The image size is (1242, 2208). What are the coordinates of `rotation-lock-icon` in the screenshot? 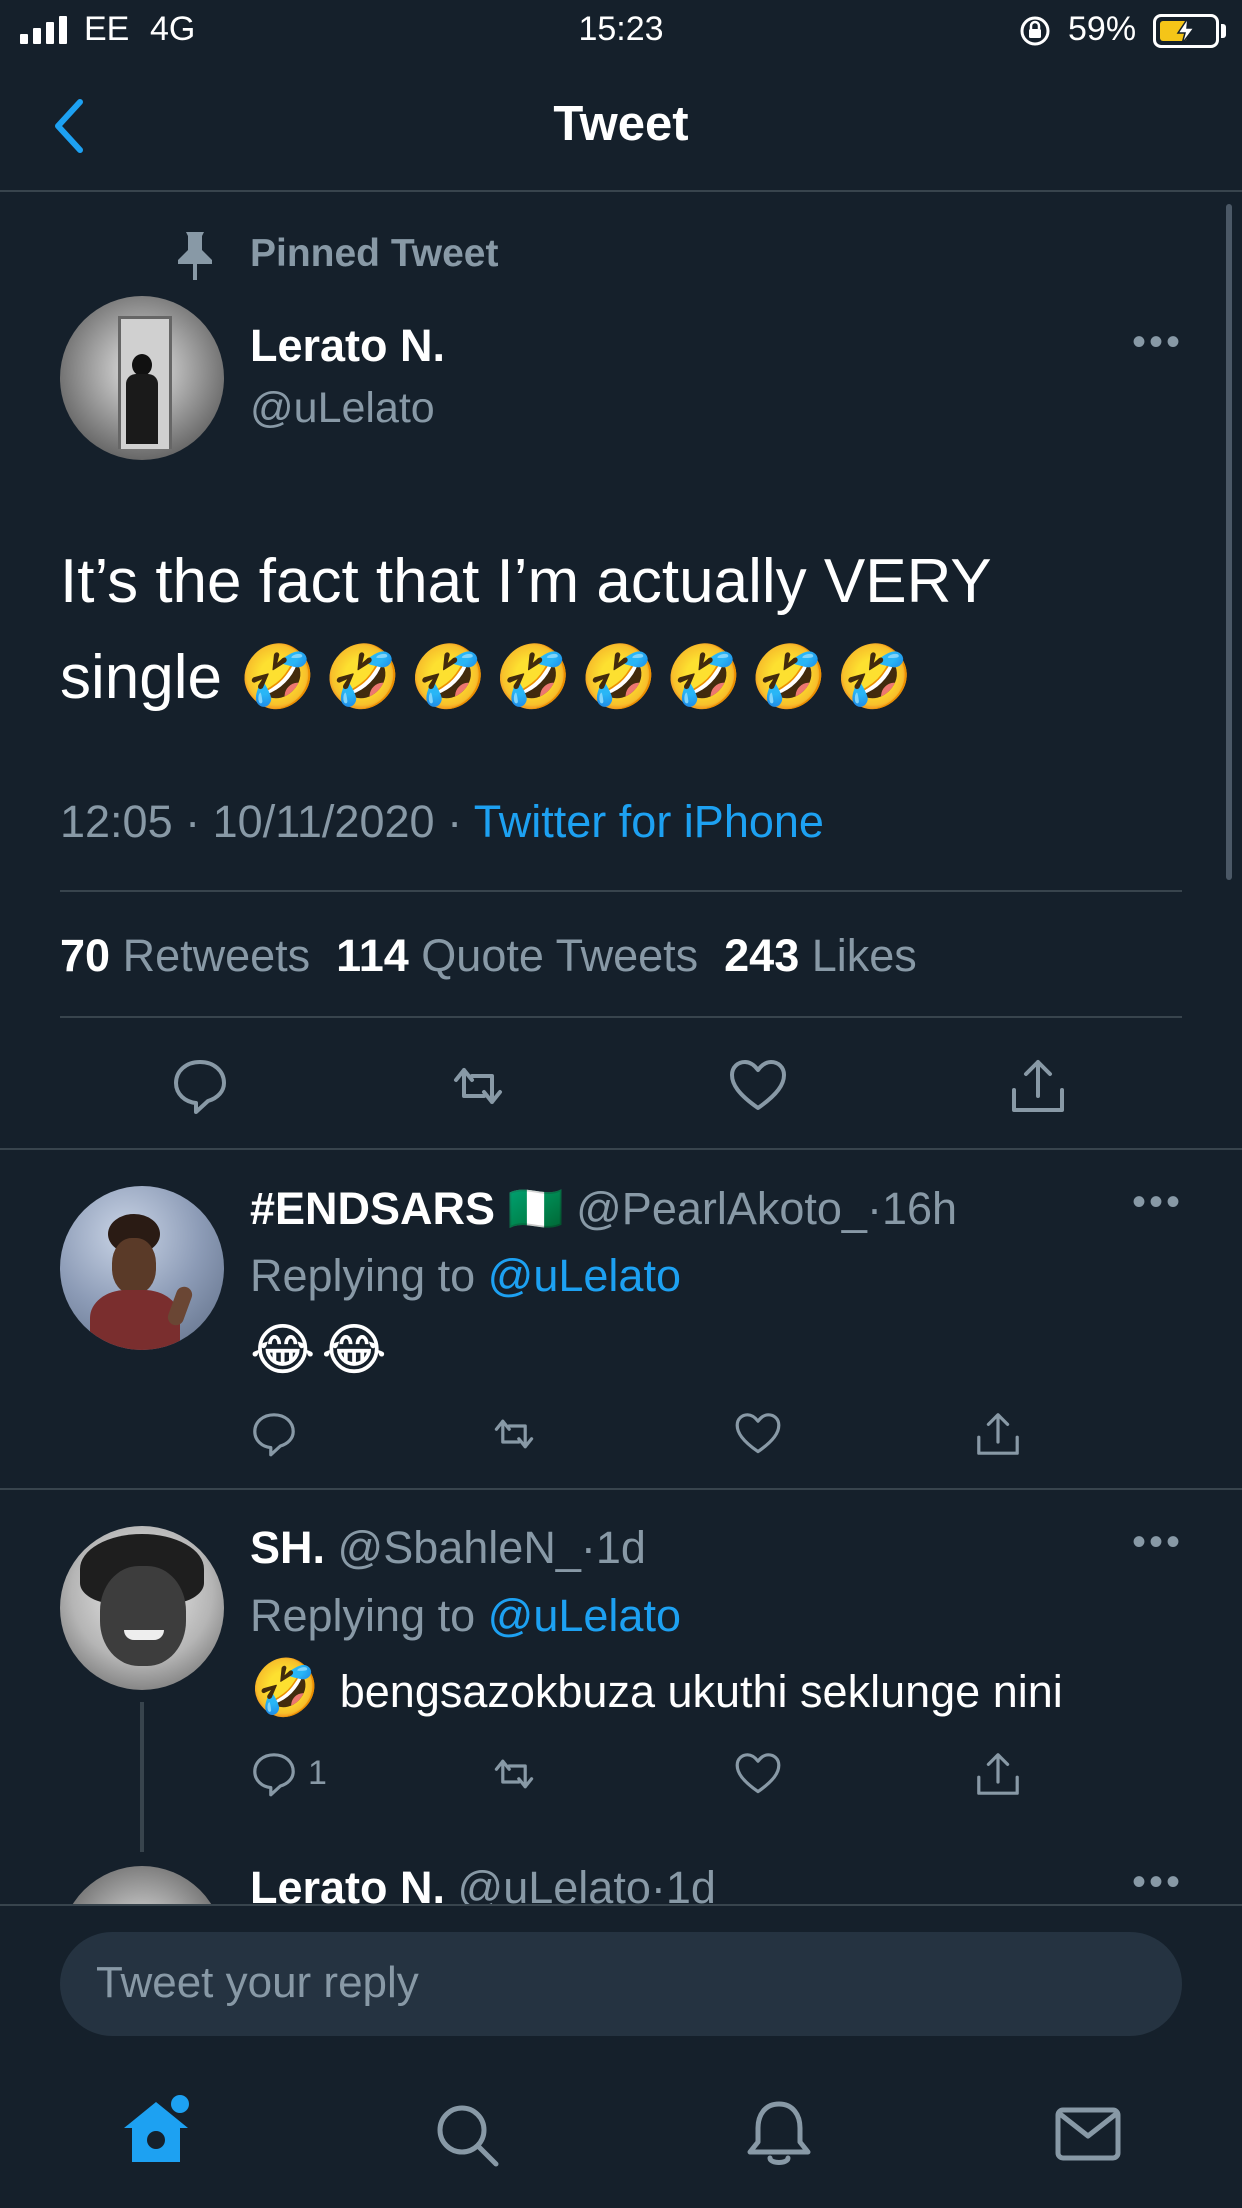 It's located at (1035, 31).